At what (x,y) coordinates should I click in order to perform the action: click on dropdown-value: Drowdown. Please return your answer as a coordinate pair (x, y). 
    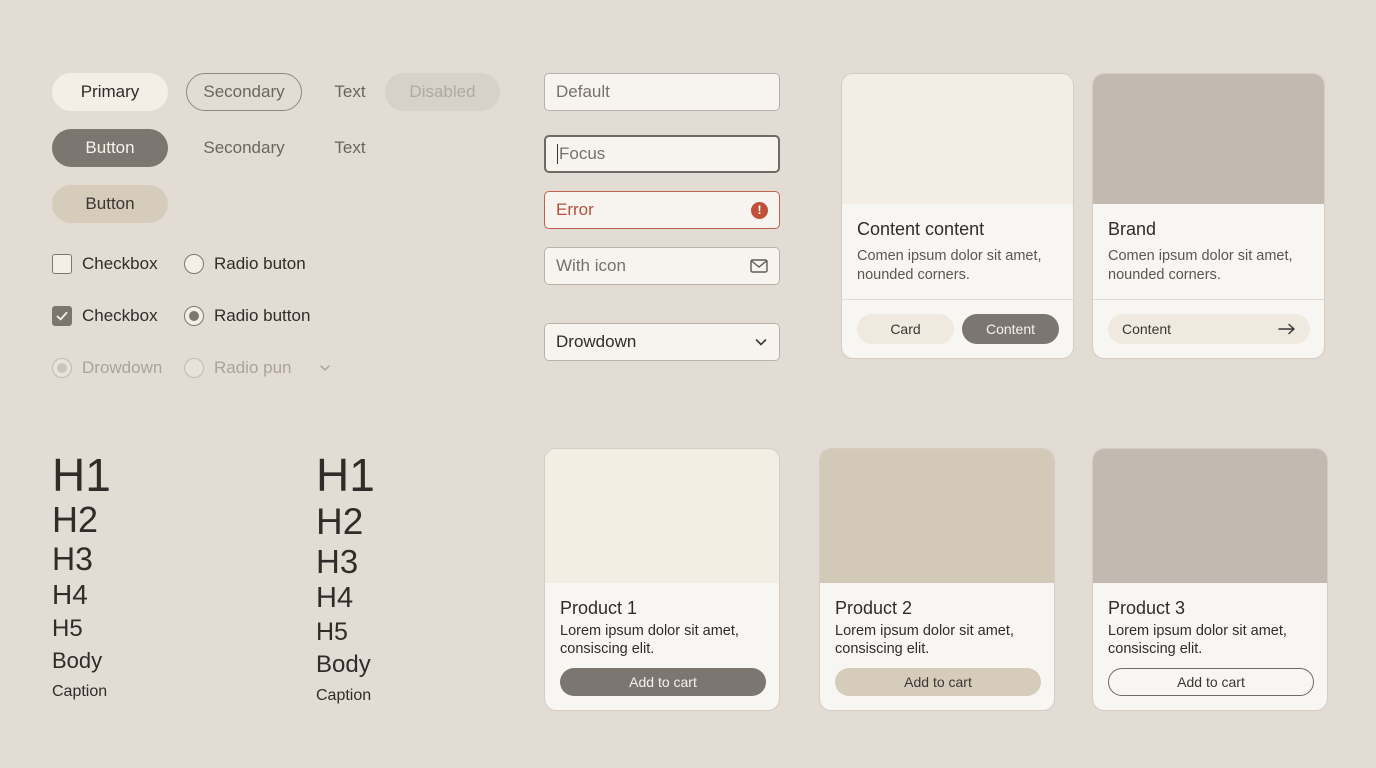
    Looking at the image, I should click on (596, 341).